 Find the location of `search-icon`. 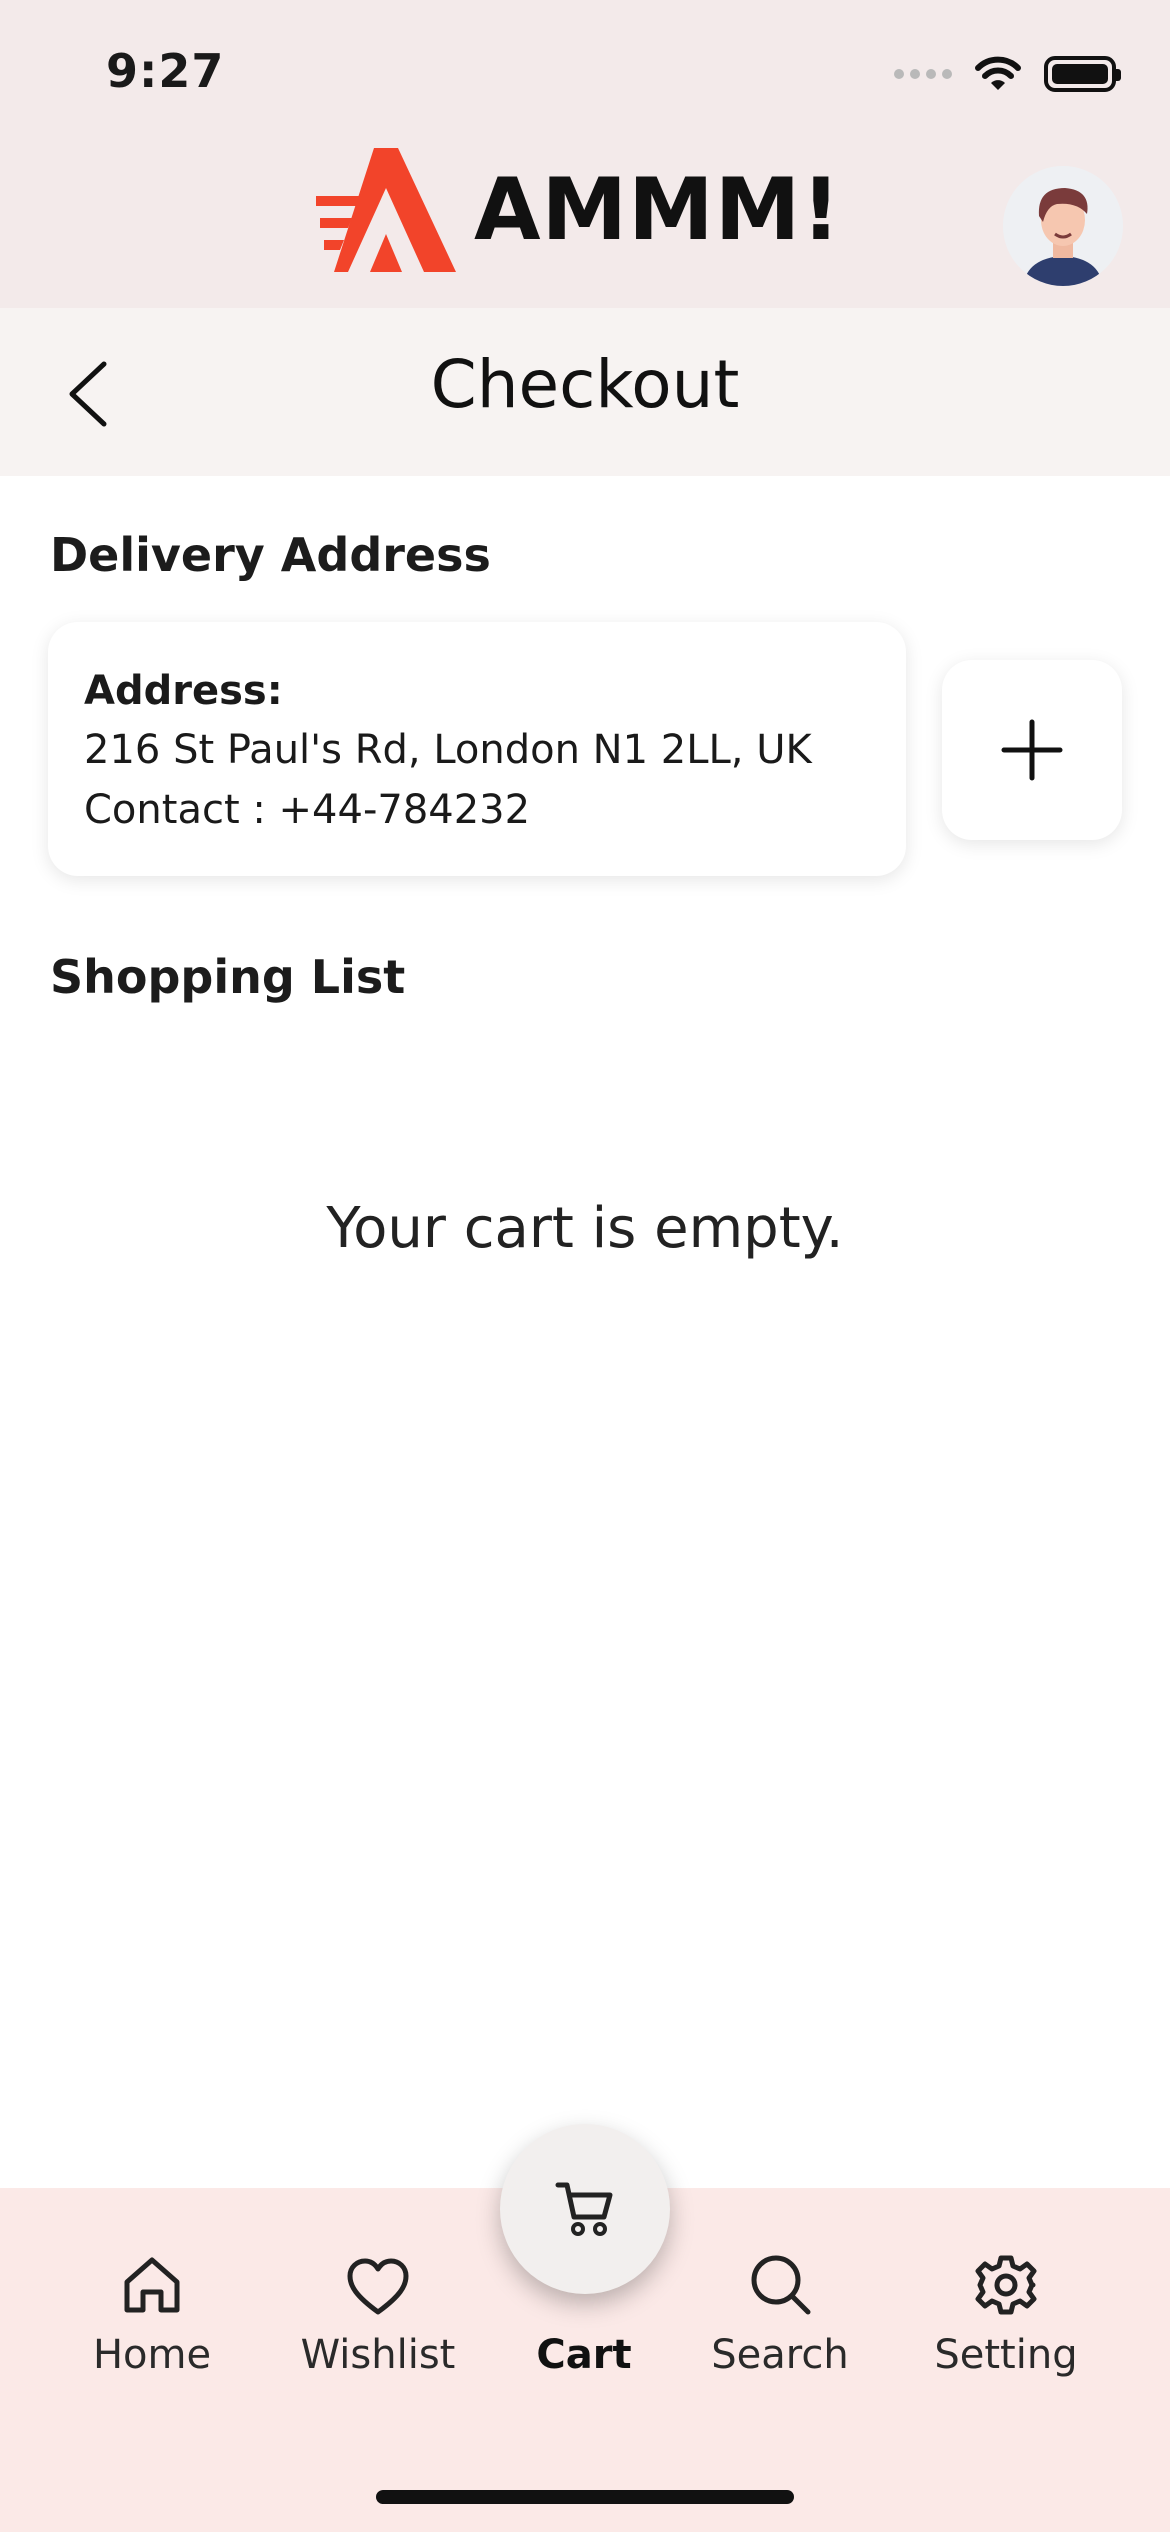

search-icon is located at coordinates (781, 2285).